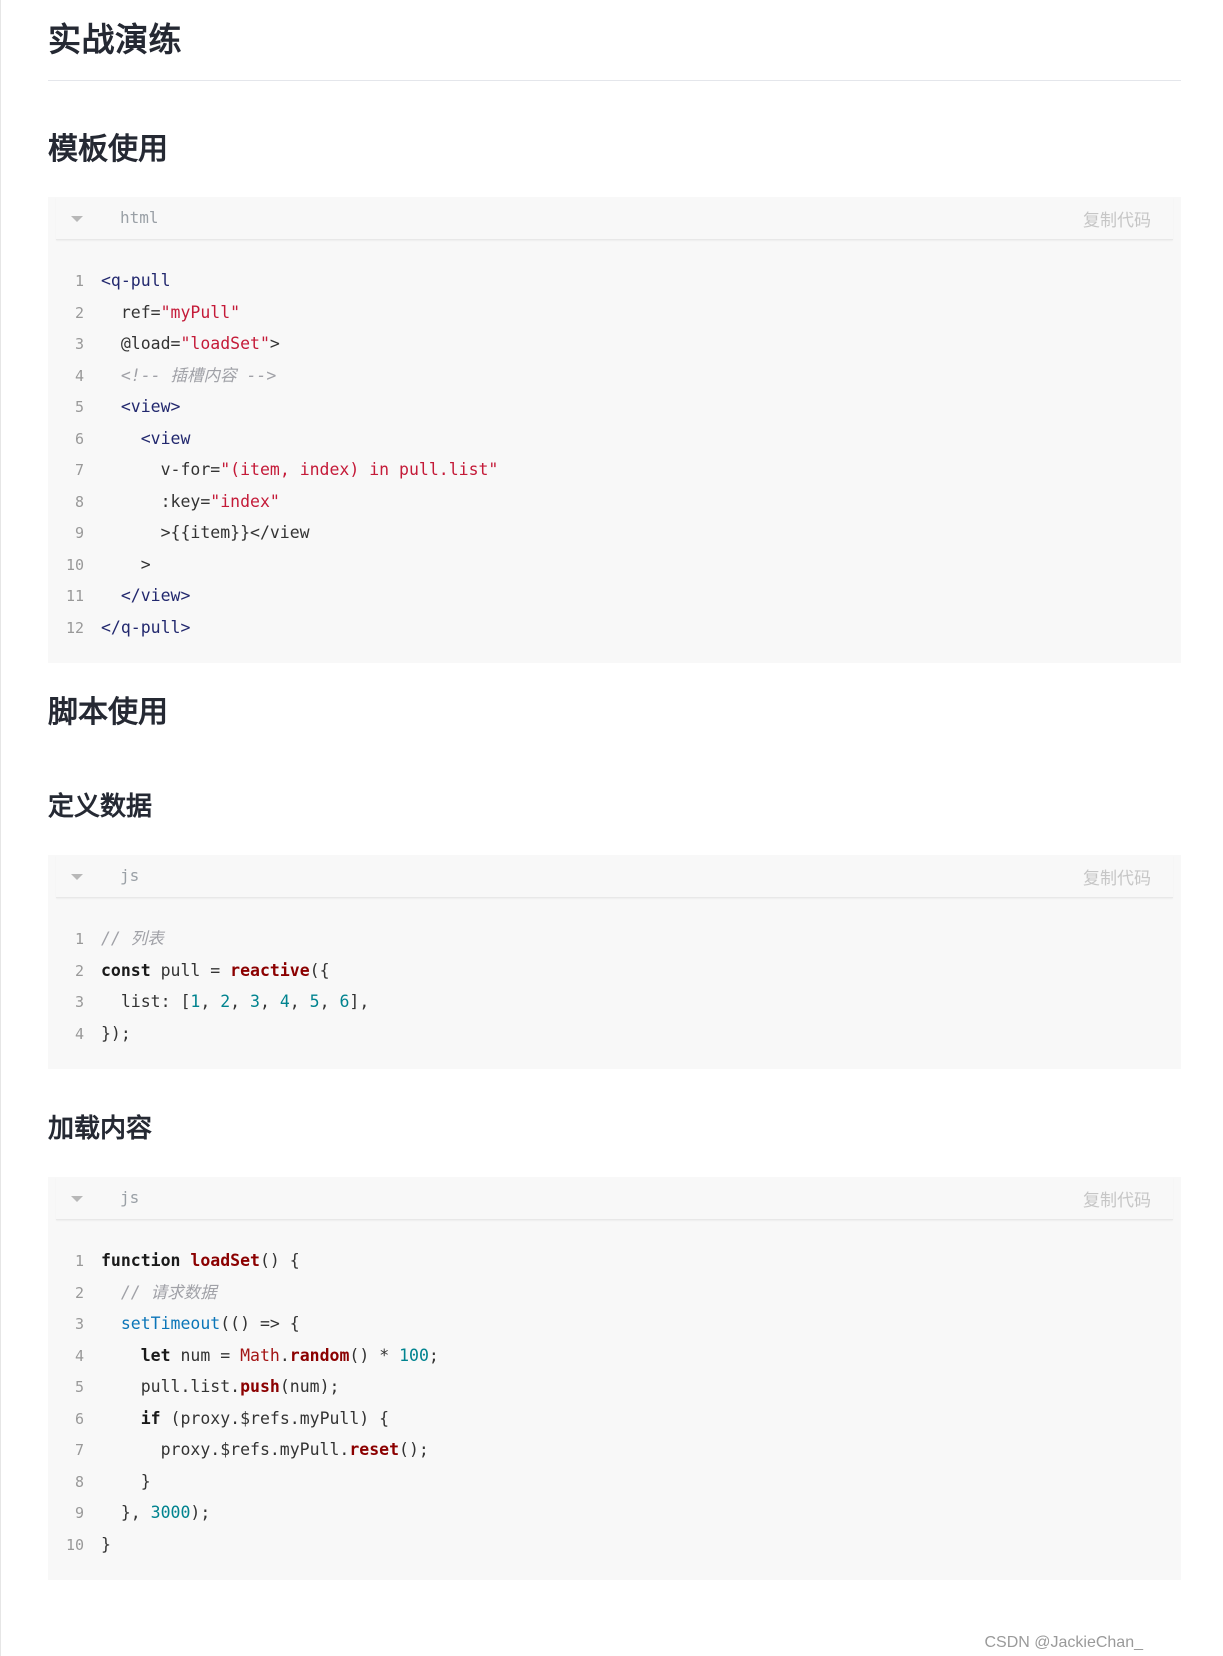 Image resolution: width=1223 pixels, height=1656 pixels. What do you see at coordinates (79, 470) in the screenshot?
I see `line-number: 7` at bounding box center [79, 470].